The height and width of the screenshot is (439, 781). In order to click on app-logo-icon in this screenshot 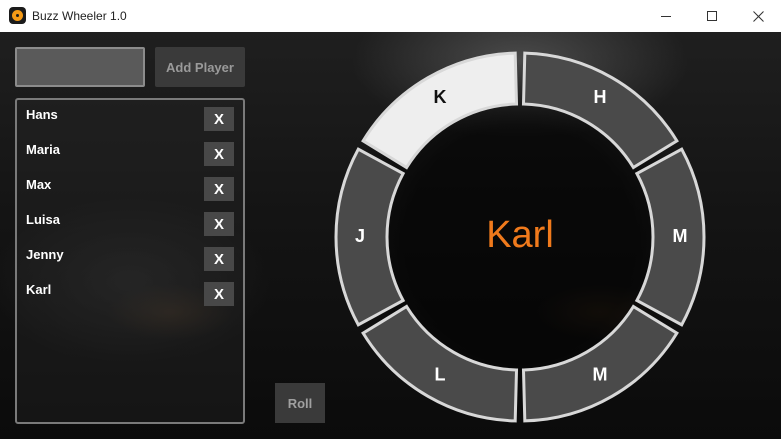, I will do `click(17, 15)`.